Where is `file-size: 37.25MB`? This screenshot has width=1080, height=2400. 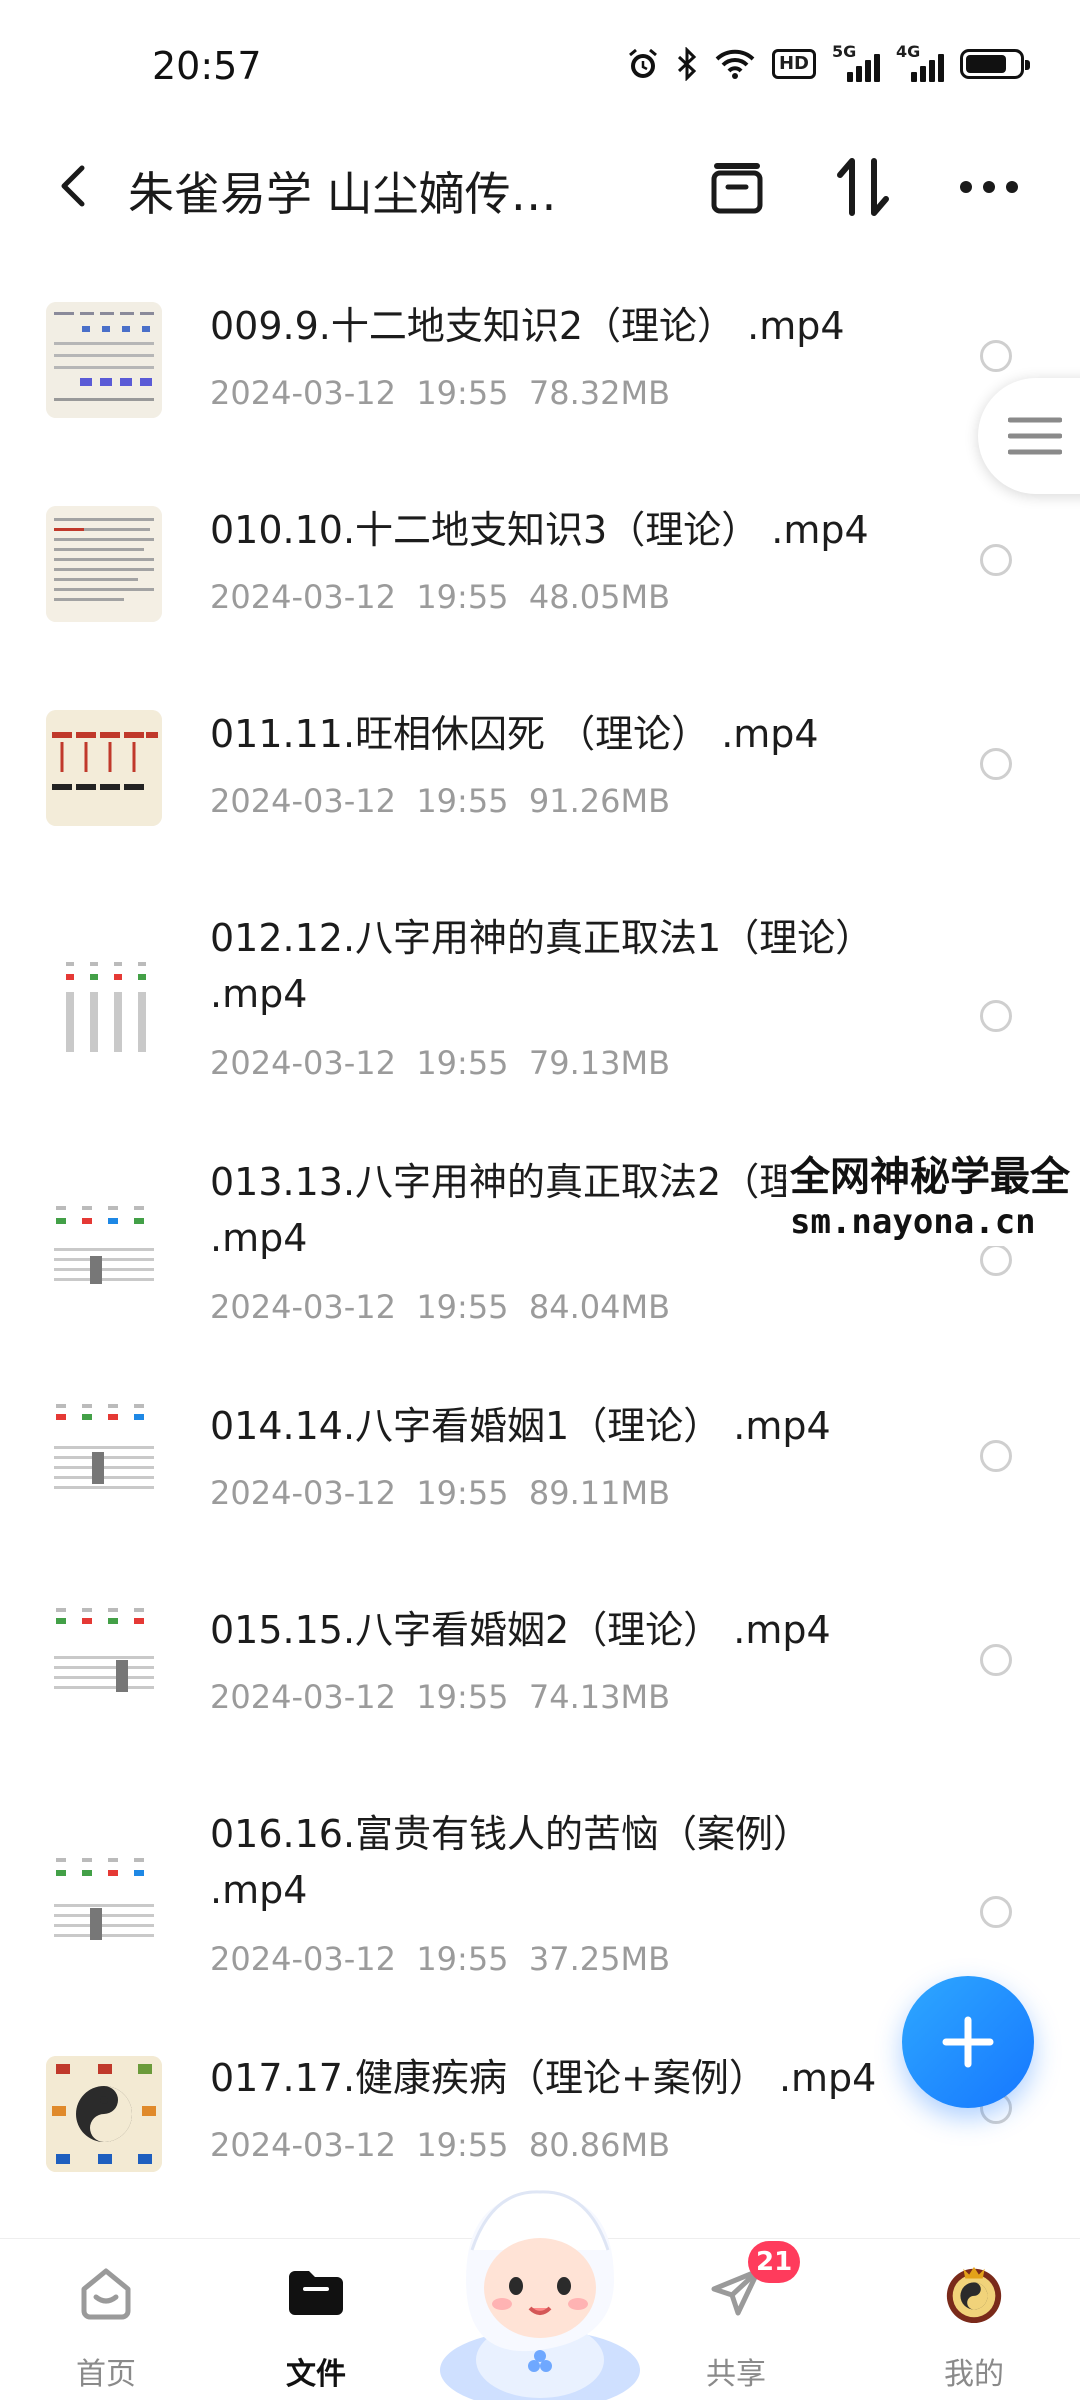 file-size: 37.25MB is located at coordinates (599, 1959).